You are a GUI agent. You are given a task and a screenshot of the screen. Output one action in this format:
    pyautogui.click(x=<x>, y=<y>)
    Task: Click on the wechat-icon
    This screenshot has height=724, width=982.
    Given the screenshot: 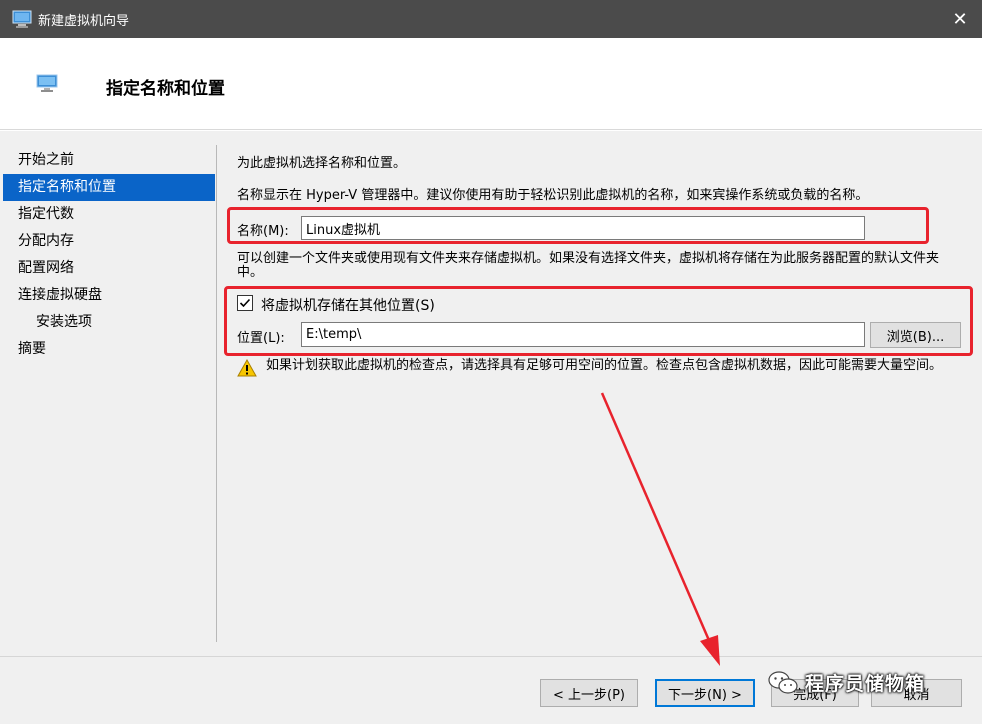 What is the action you would take?
    pyautogui.click(x=783, y=682)
    